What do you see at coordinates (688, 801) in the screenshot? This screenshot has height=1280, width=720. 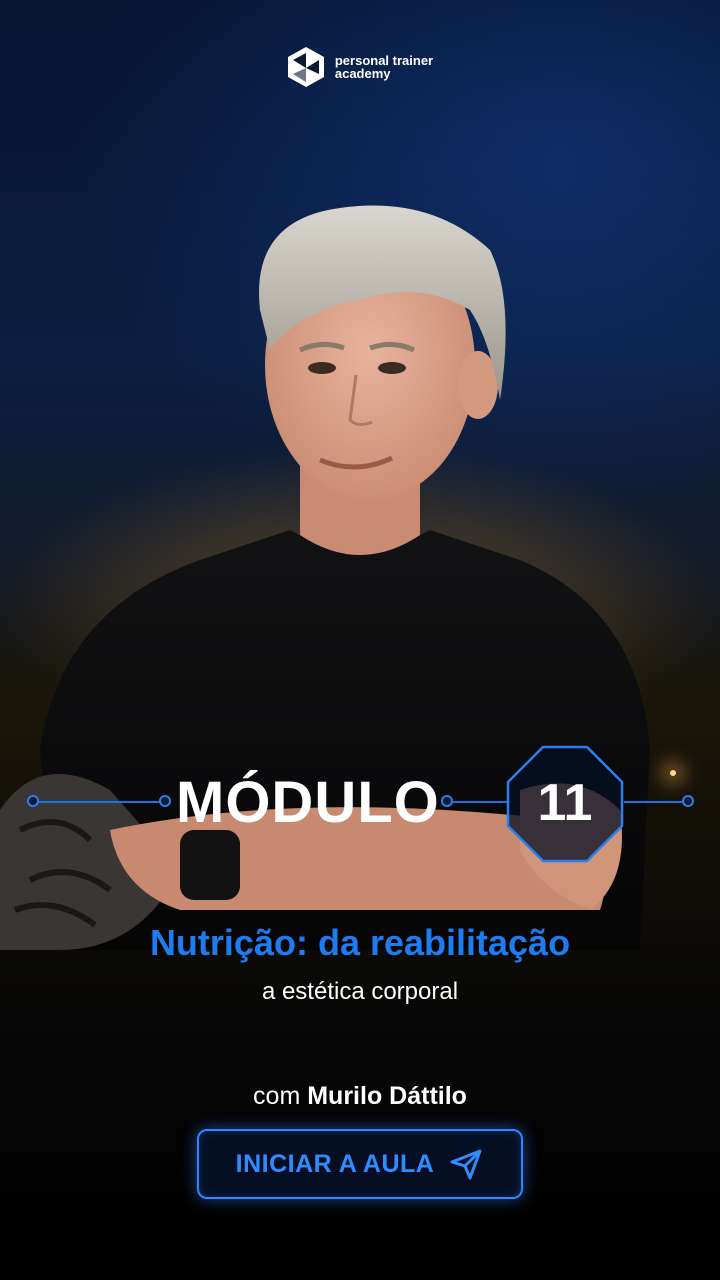 I see `right-dot` at bounding box center [688, 801].